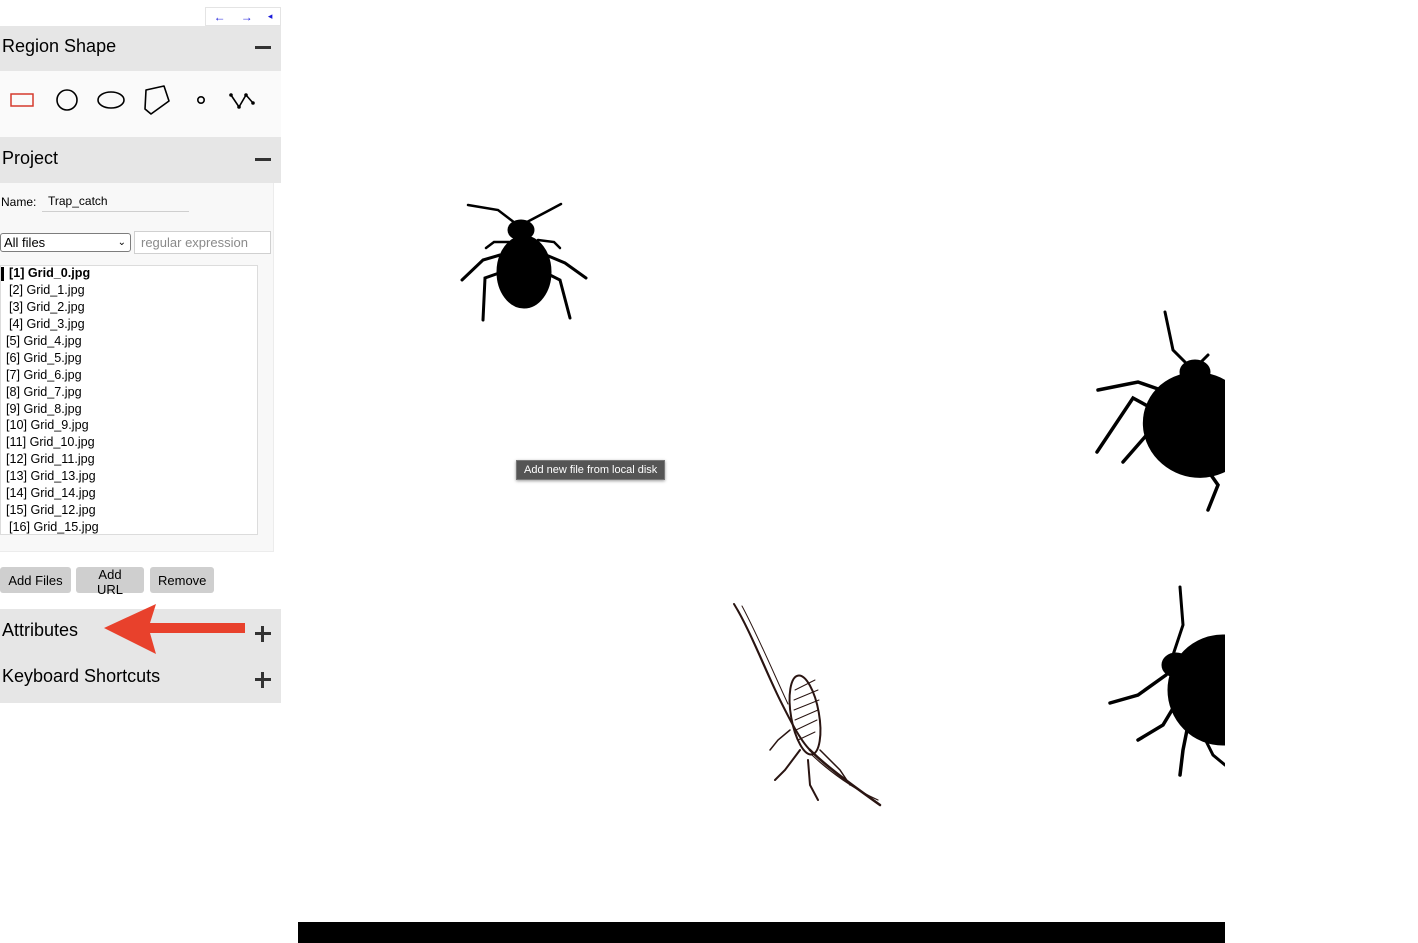 This screenshot has height=943, width=1418. Describe the element at coordinates (47, 290) in the screenshot. I see `file-list-item: [2] Grid_1.jpg` at that location.